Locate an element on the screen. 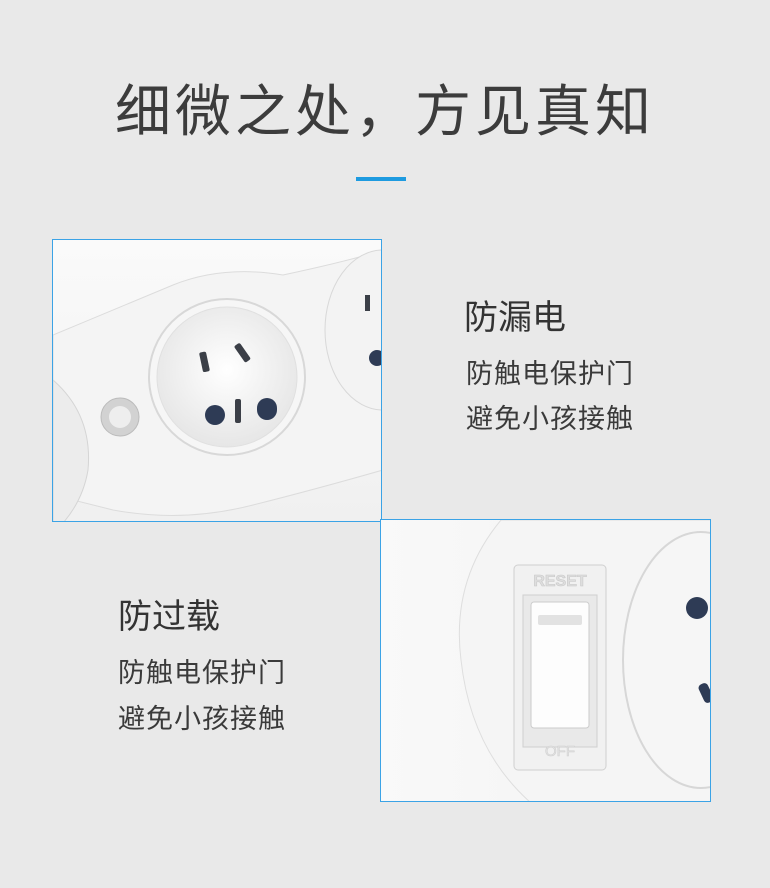 The width and height of the screenshot is (770, 888). page-title: 细微之处，方见真知 is located at coordinates (385, 112).